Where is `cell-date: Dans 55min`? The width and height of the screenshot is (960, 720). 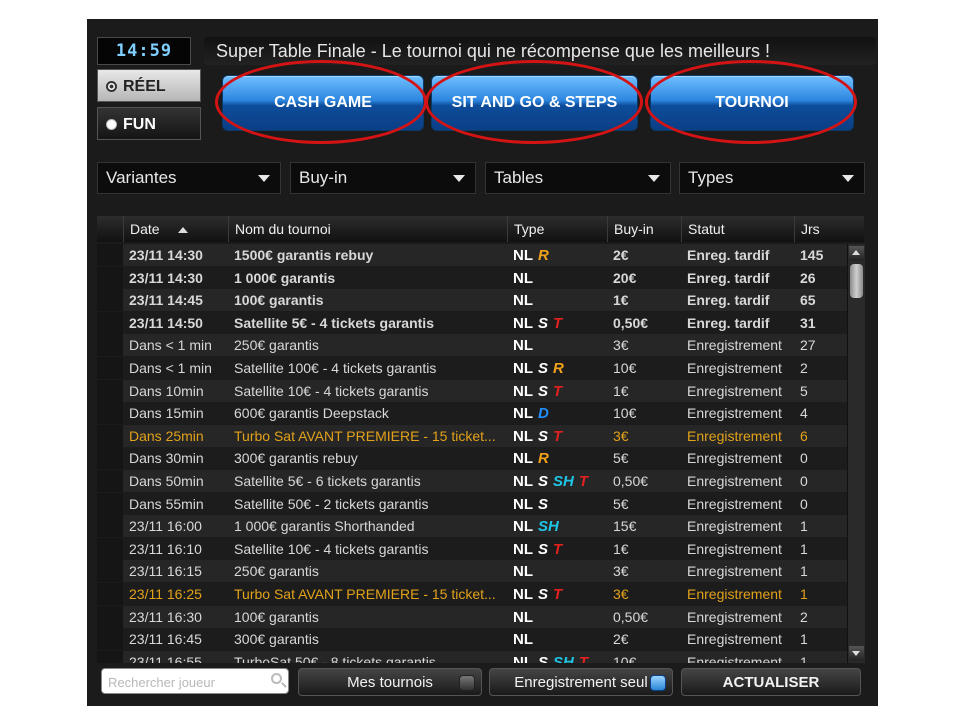
cell-date: Dans 55min is located at coordinates (166, 503).